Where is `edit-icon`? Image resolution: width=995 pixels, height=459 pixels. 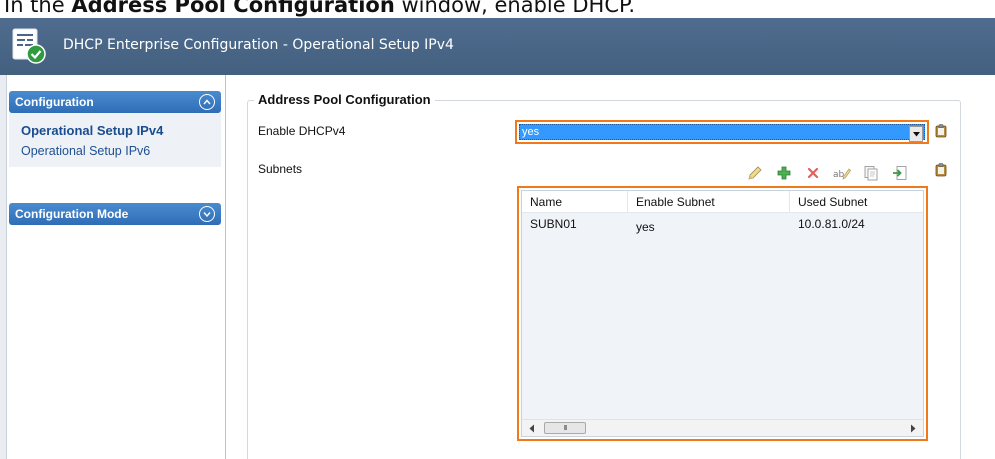 edit-icon is located at coordinates (754, 172).